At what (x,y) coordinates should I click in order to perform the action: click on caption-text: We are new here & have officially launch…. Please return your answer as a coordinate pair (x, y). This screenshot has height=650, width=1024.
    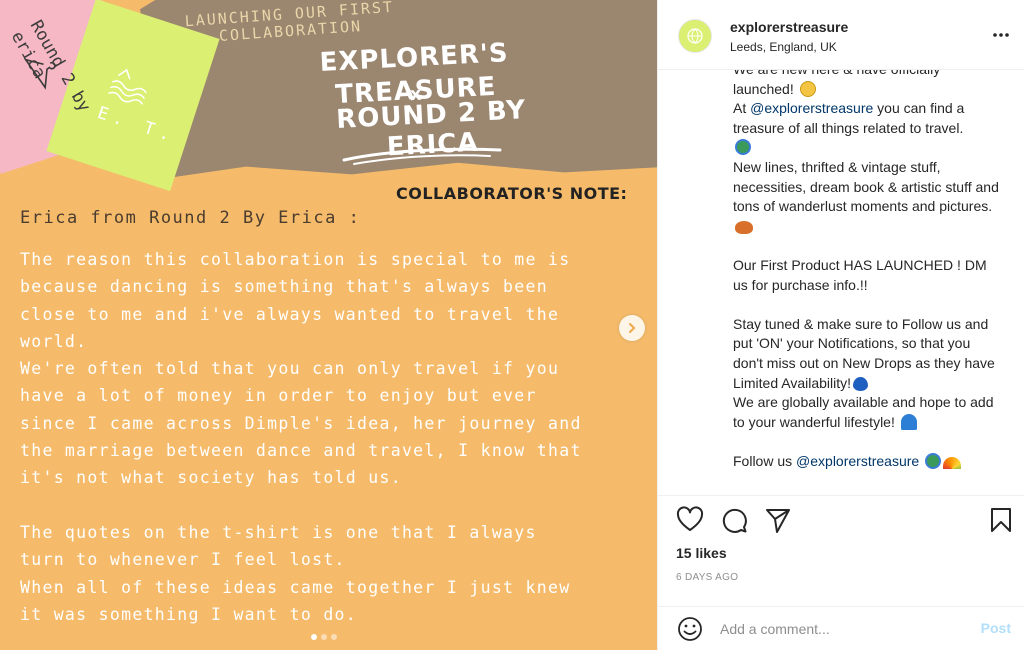
    Looking at the image, I should click on (836, 83).